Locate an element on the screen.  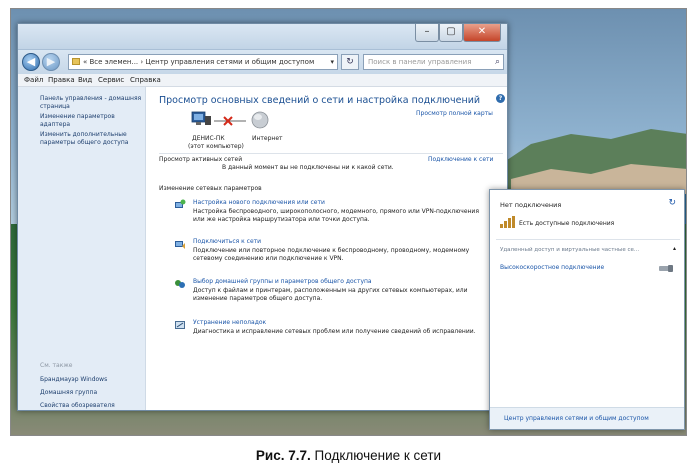
sidebar-item-firewall: Брандмауэр Windows is located at coordinates (92, 380).